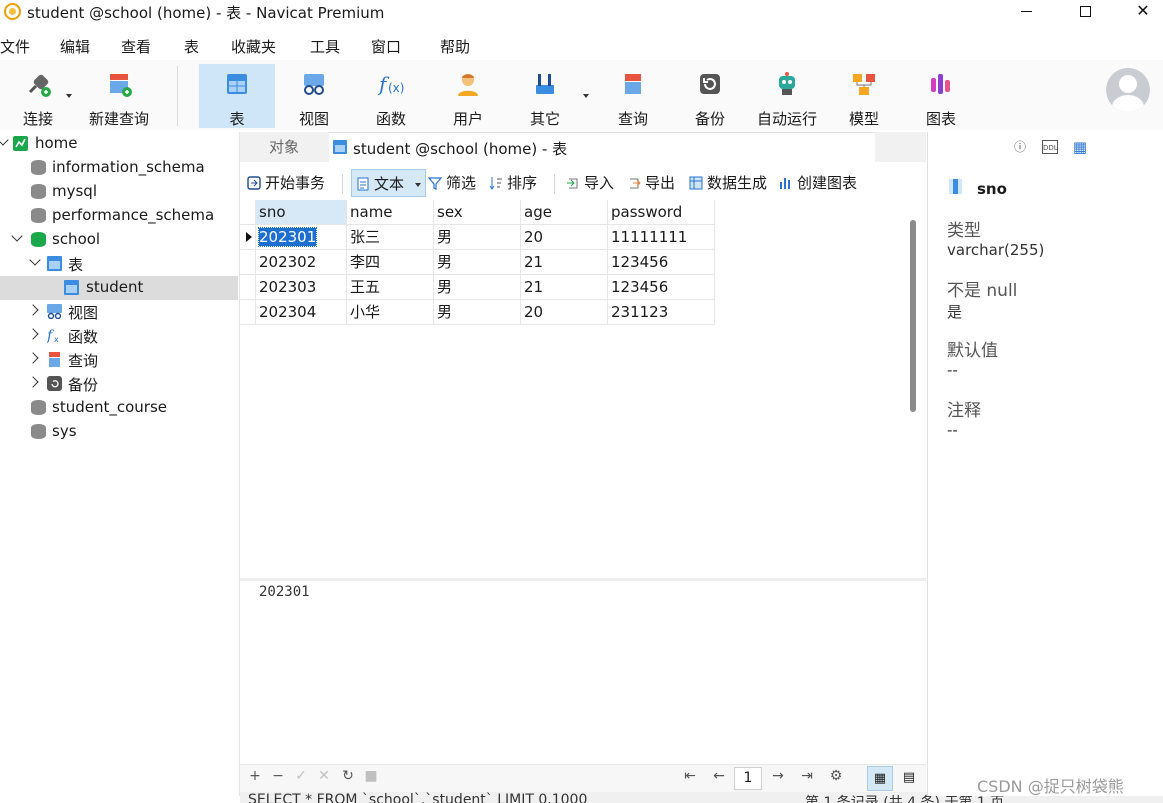 Image resolution: width=1163 pixels, height=803 pixels. What do you see at coordinates (119, 288) in the screenshot?
I see `tree-table-student: student` at bounding box center [119, 288].